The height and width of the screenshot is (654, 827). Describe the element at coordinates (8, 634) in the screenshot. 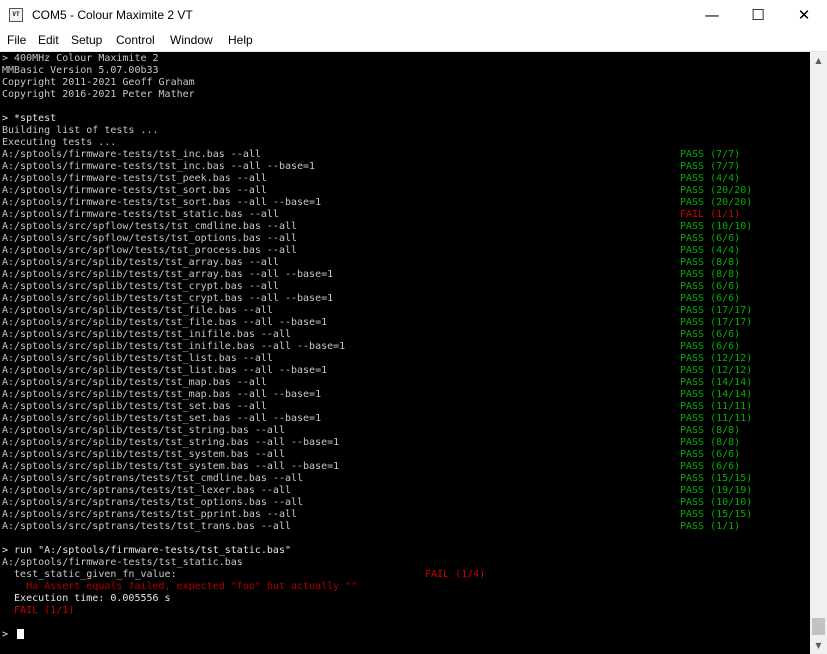

I see `terminal-prompt: >` at that location.